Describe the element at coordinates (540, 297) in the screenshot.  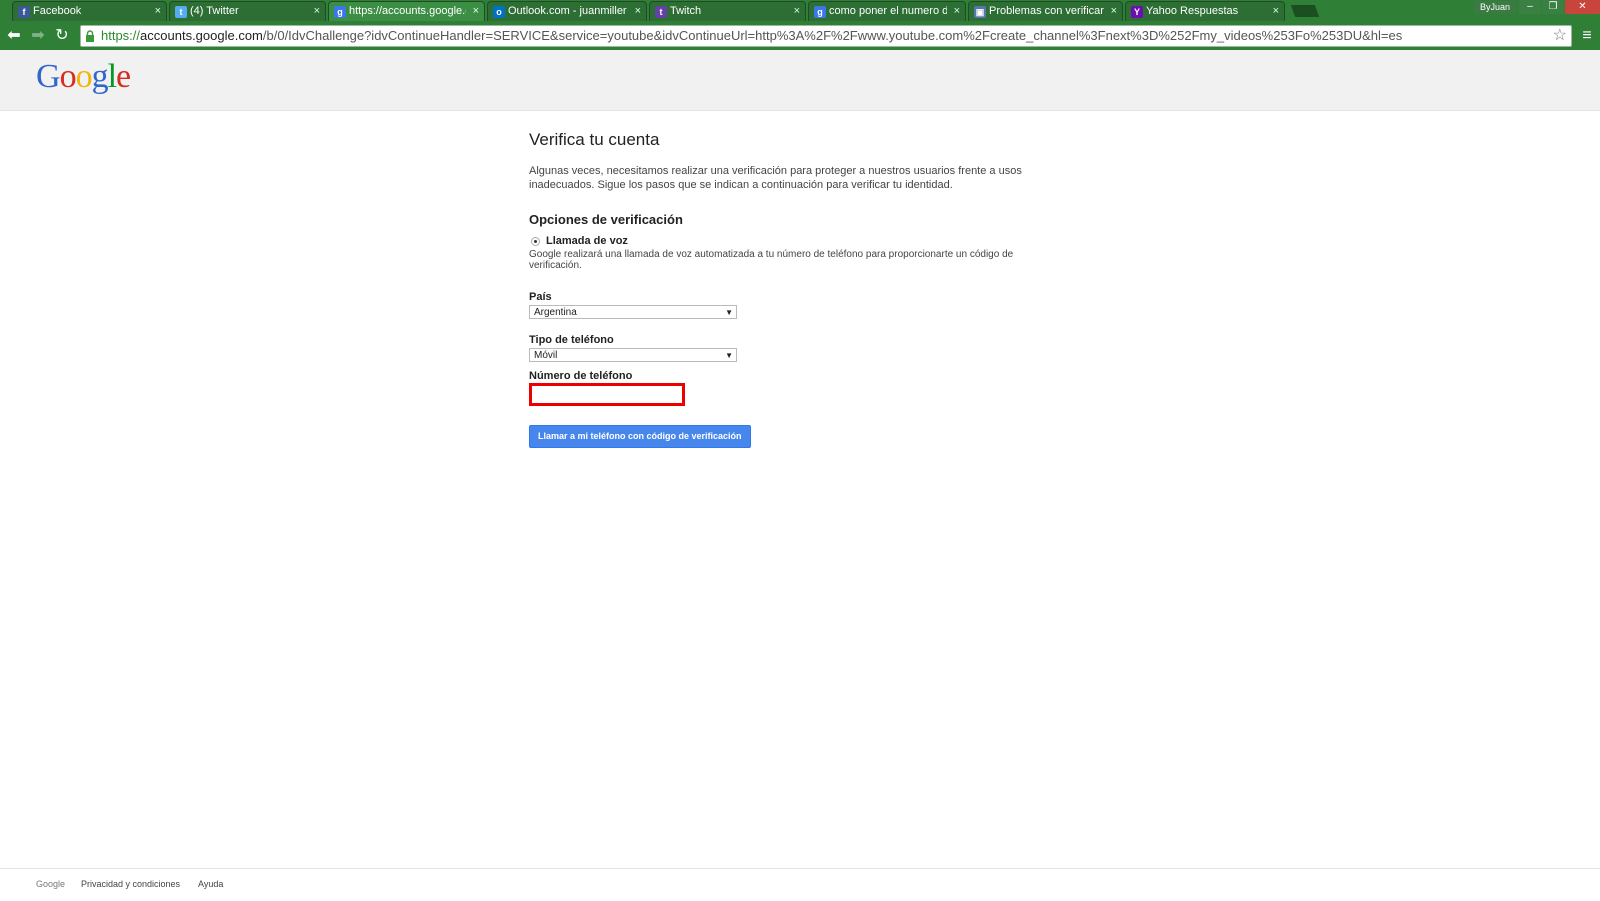
I see `country-label: País` at that location.